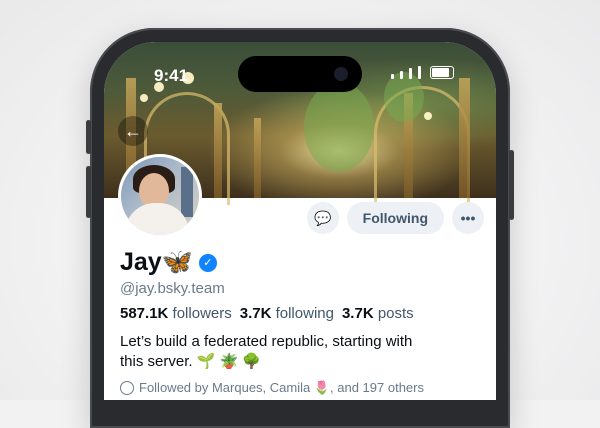 Image resolution: width=600 pixels, height=428 pixels. What do you see at coordinates (300, 74) in the screenshot?
I see `dynamic-island` at bounding box center [300, 74].